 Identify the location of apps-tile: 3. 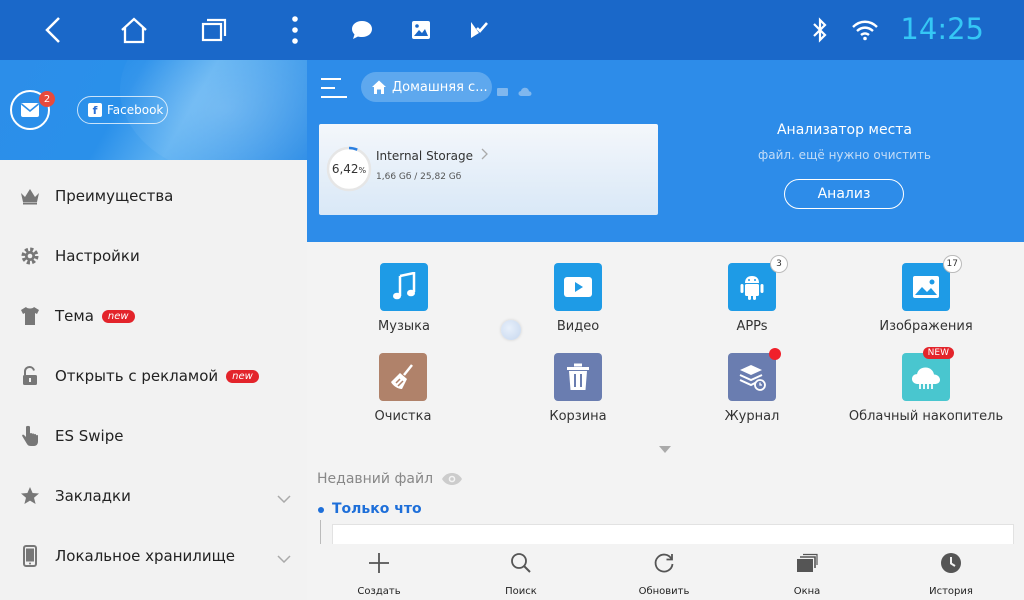
(758, 283).